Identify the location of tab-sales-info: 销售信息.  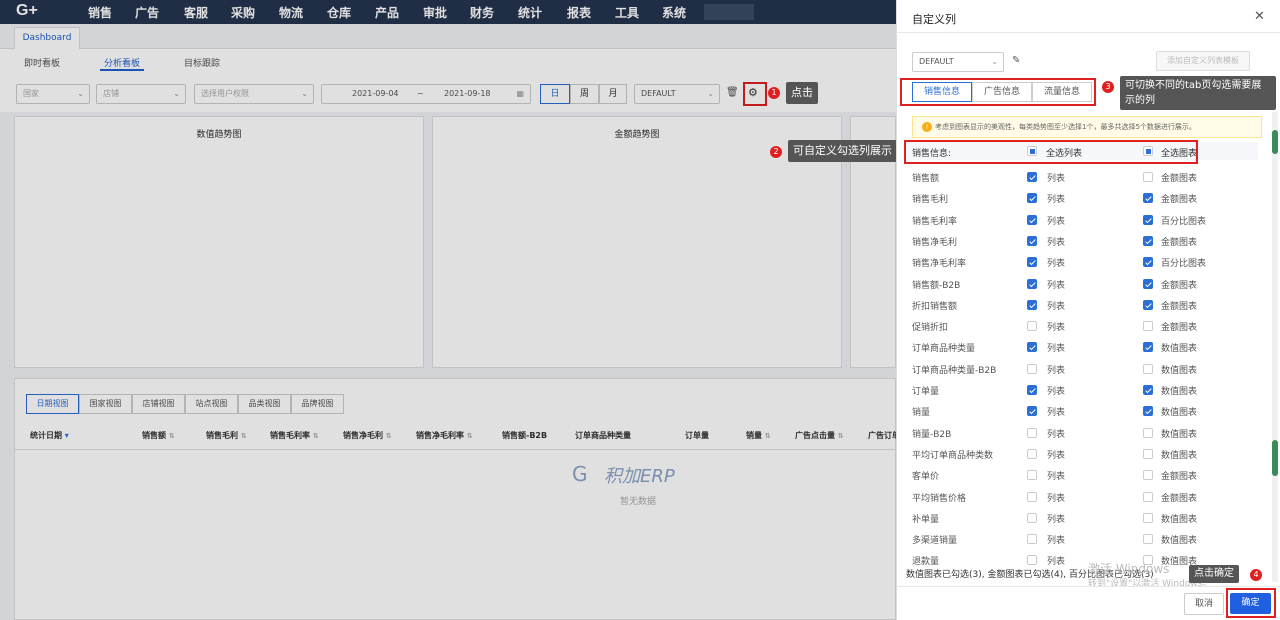
(942, 92).